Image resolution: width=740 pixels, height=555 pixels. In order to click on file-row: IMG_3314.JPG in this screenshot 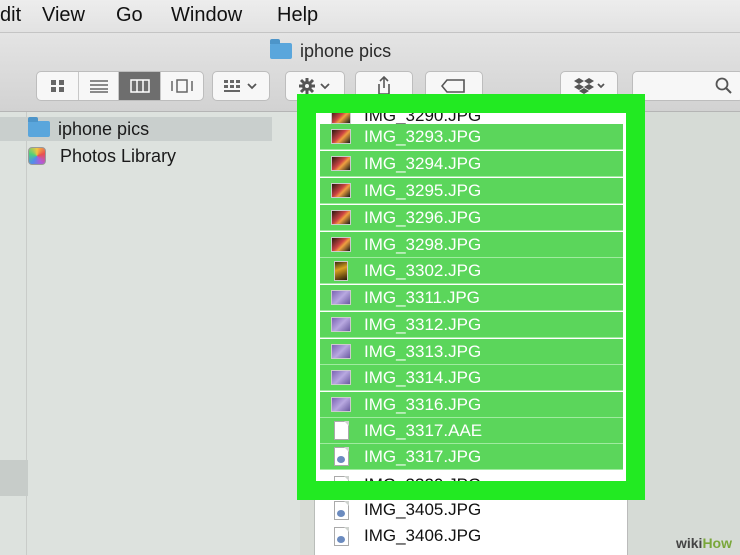, I will do `click(471, 378)`.